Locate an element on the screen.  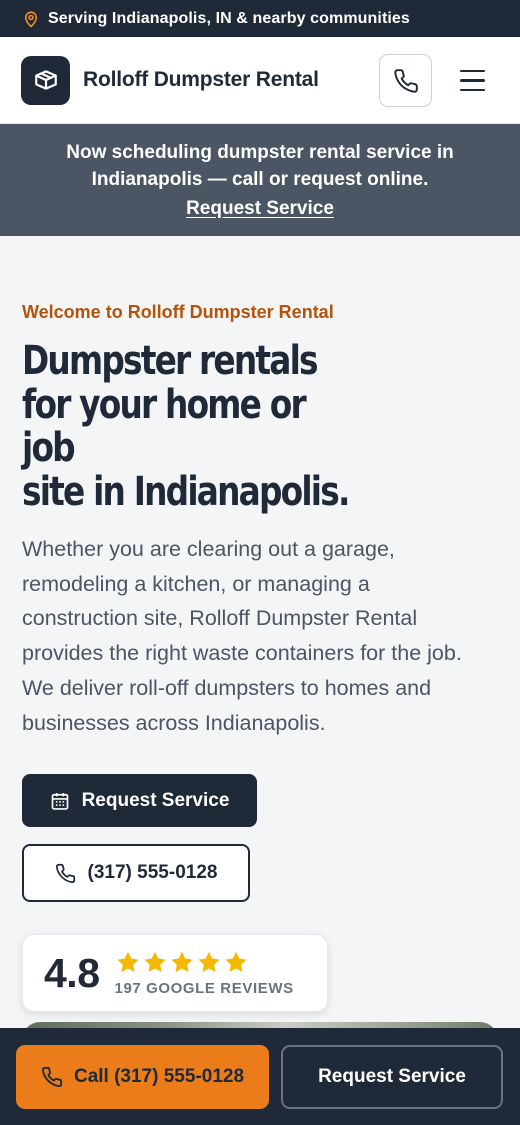
headline-line: Dumpster rentals is located at coordinates (170, 361).